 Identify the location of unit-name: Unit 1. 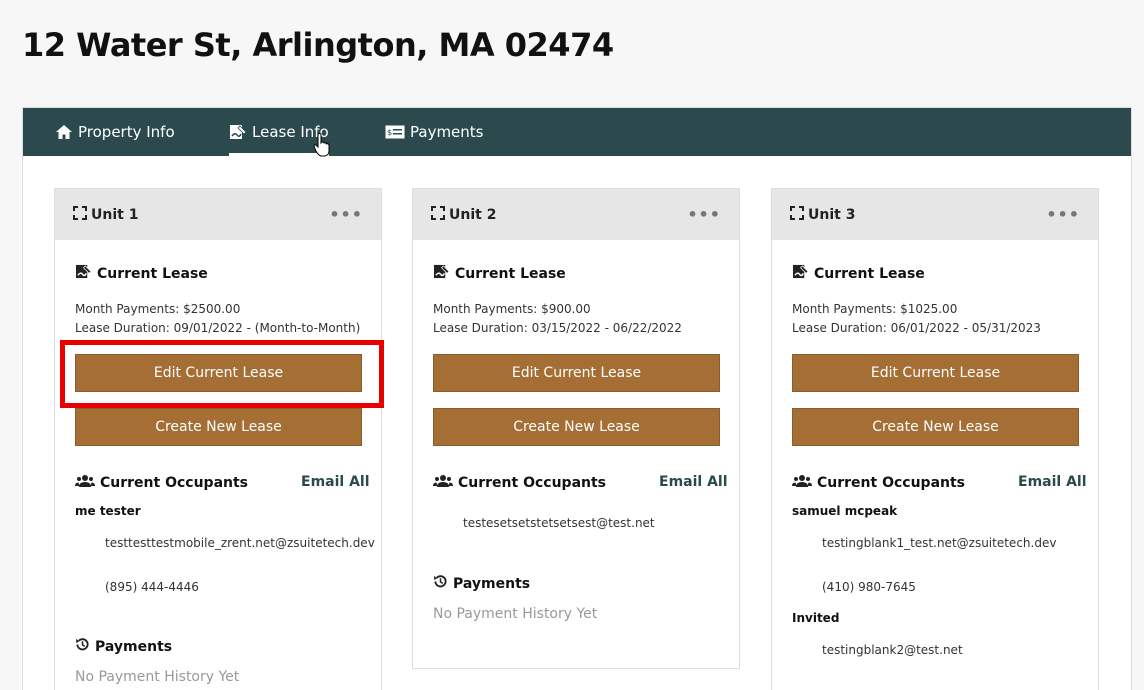
(115, 214).